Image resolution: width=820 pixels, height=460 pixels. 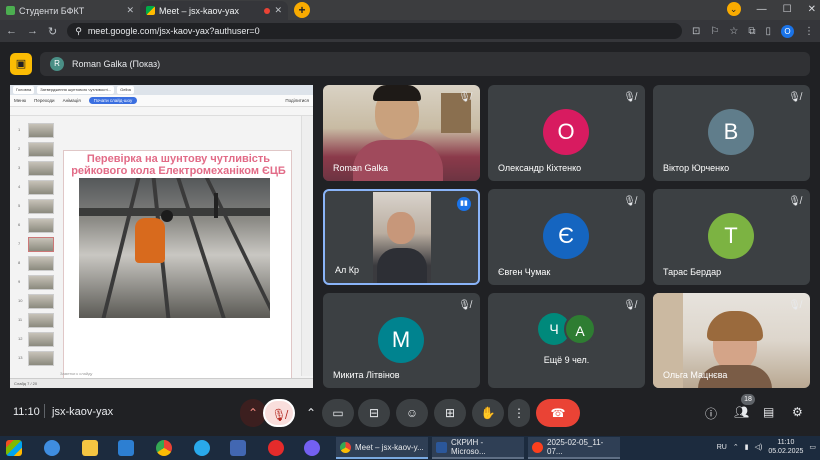 I want to click on taskbar-clock: 11:10 05.02.2025, so click(x=785, y=447).